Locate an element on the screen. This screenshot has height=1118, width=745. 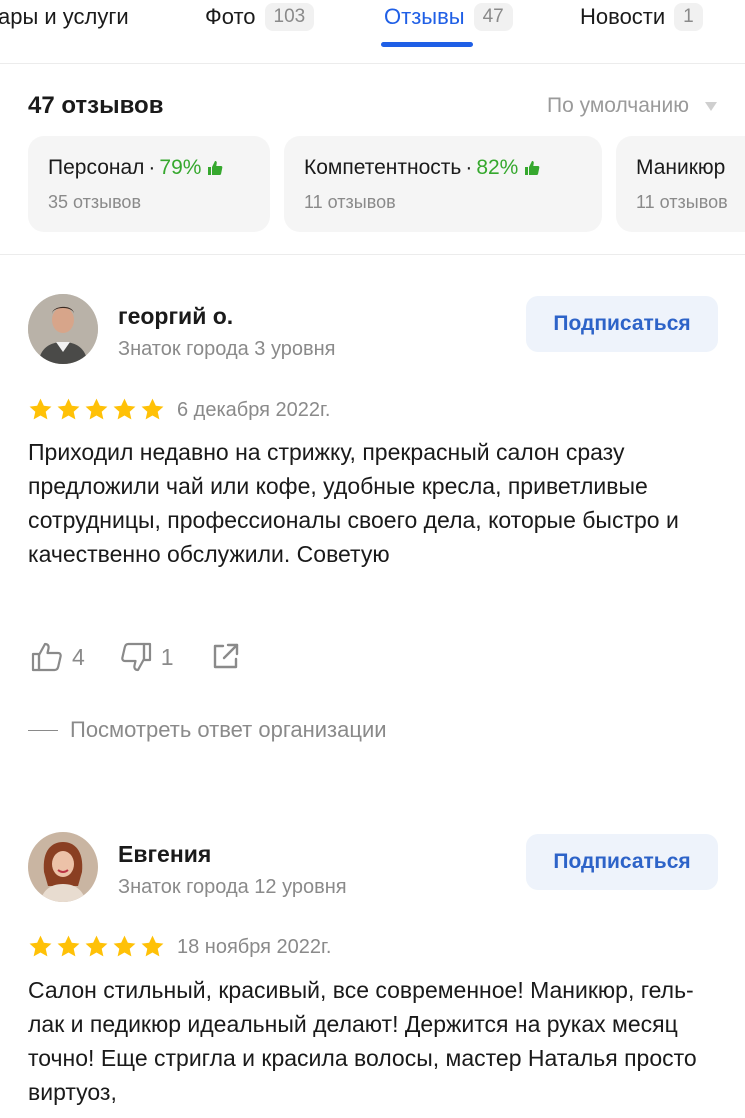
dislike-count: 1 is located at coordinates (167, 656).